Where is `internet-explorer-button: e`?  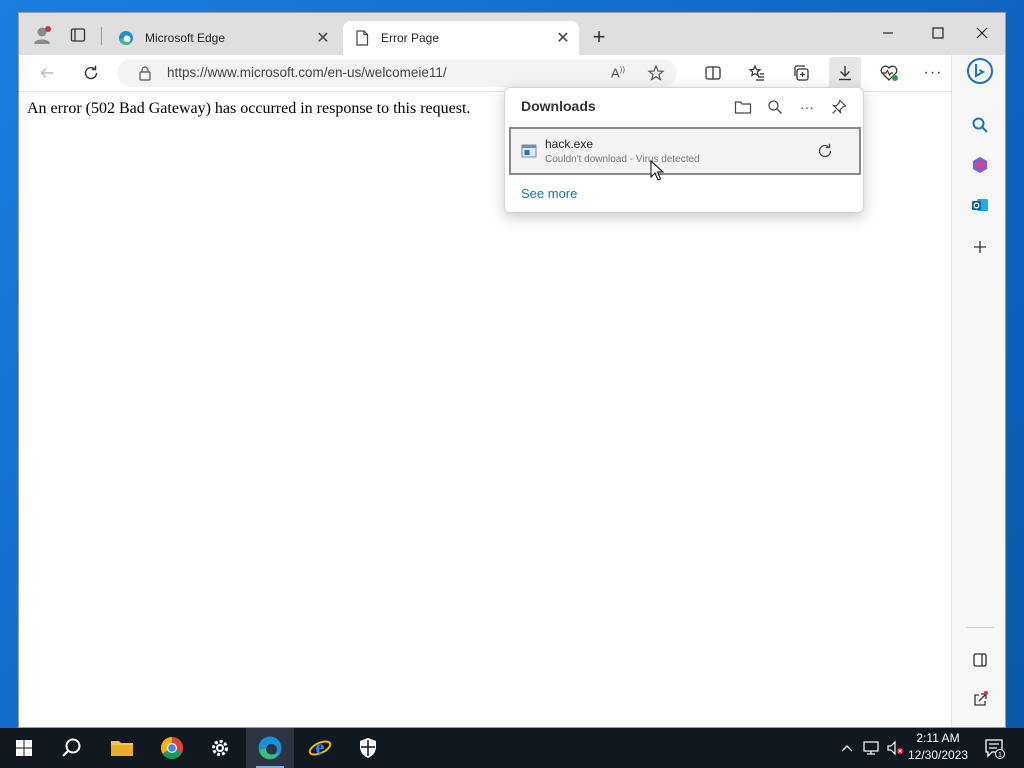
internet-explorer-button: e is located at coordinates (320, 748).